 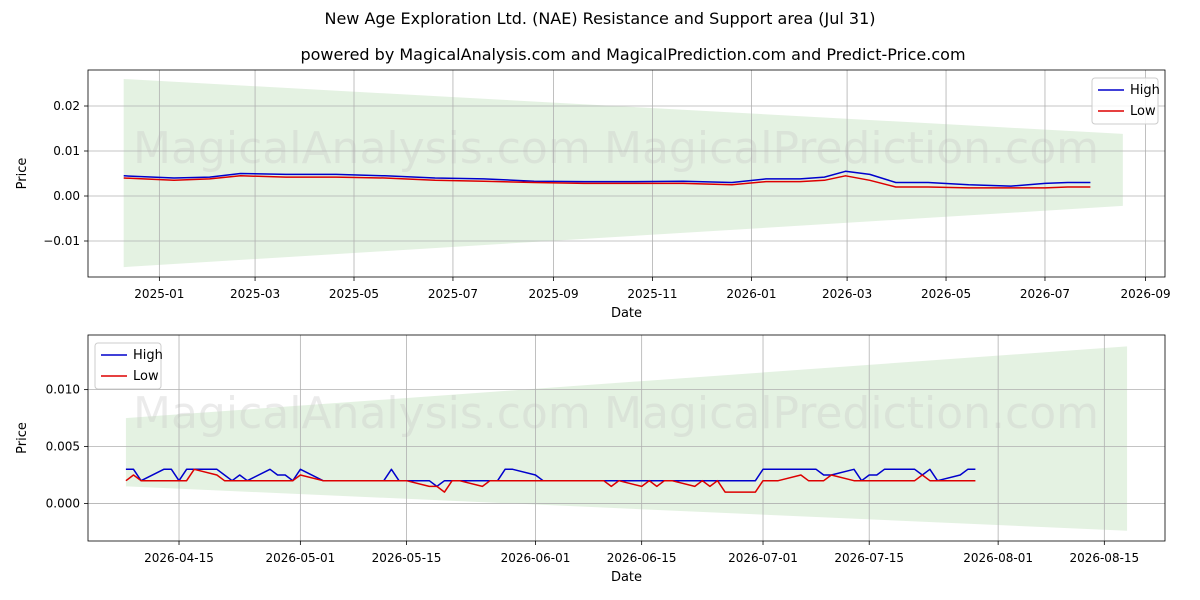 I want to click on top-legend-label-low: Low, so click(x=1143, y=111).